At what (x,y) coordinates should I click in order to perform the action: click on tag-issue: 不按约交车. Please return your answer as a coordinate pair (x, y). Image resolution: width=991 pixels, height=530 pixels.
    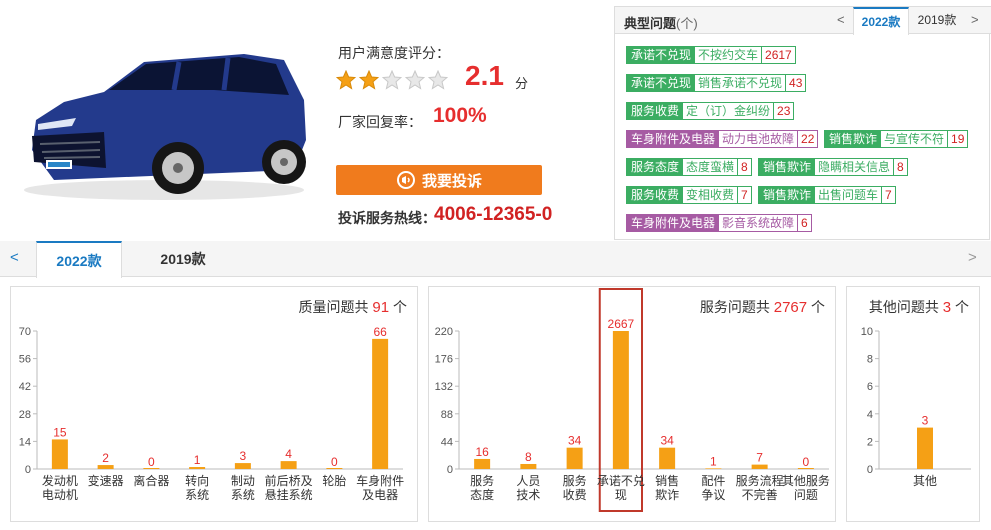
    Looking at the image, I should click on (728, 55).